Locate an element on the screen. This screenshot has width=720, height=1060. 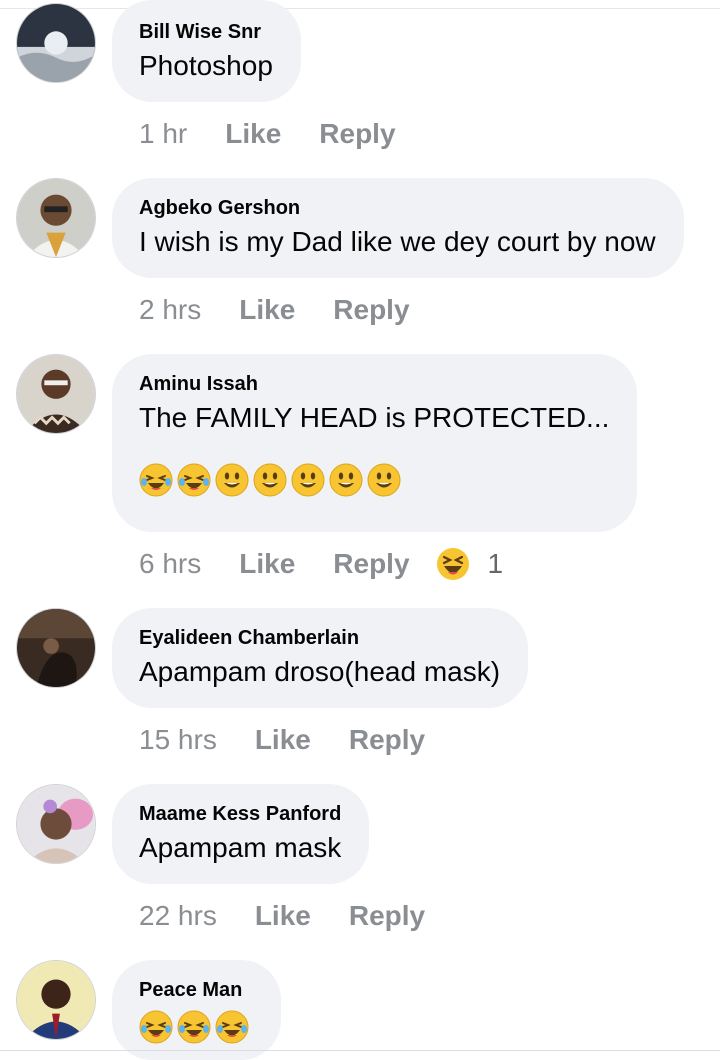
top-divider is located at coordinates (360, 8).